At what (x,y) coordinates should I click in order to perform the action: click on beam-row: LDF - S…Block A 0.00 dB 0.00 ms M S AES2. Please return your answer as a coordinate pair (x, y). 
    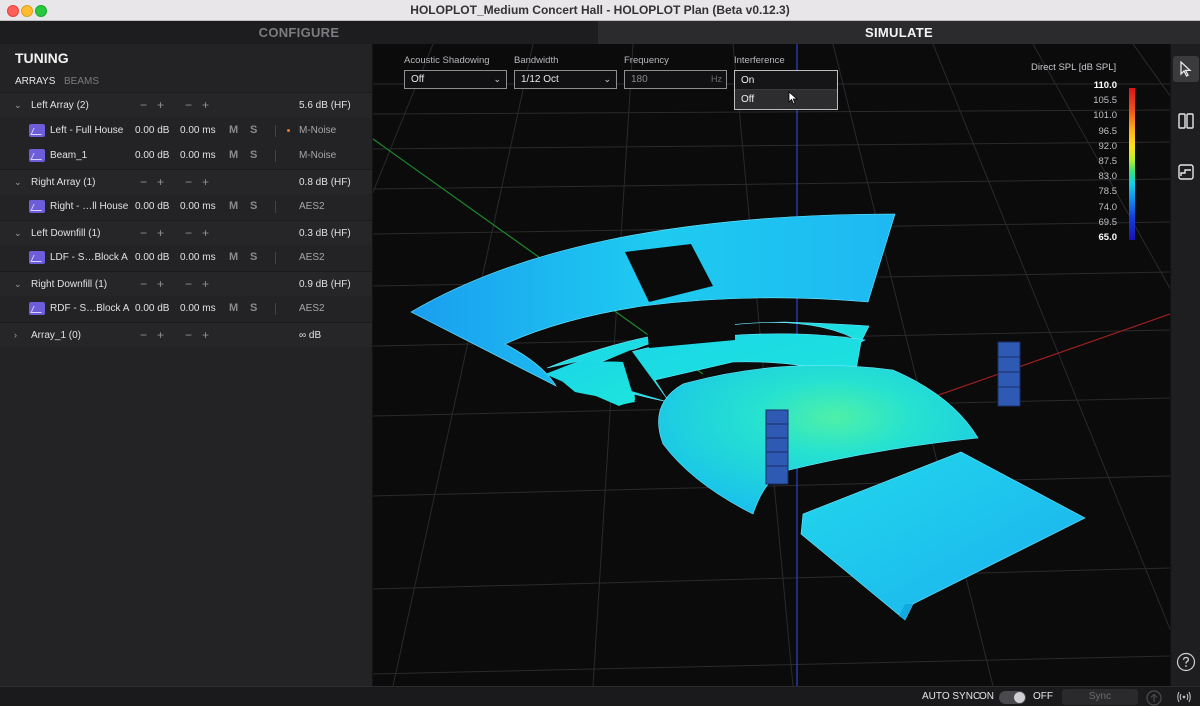
    Looking at the image, I should click on (186, 258).